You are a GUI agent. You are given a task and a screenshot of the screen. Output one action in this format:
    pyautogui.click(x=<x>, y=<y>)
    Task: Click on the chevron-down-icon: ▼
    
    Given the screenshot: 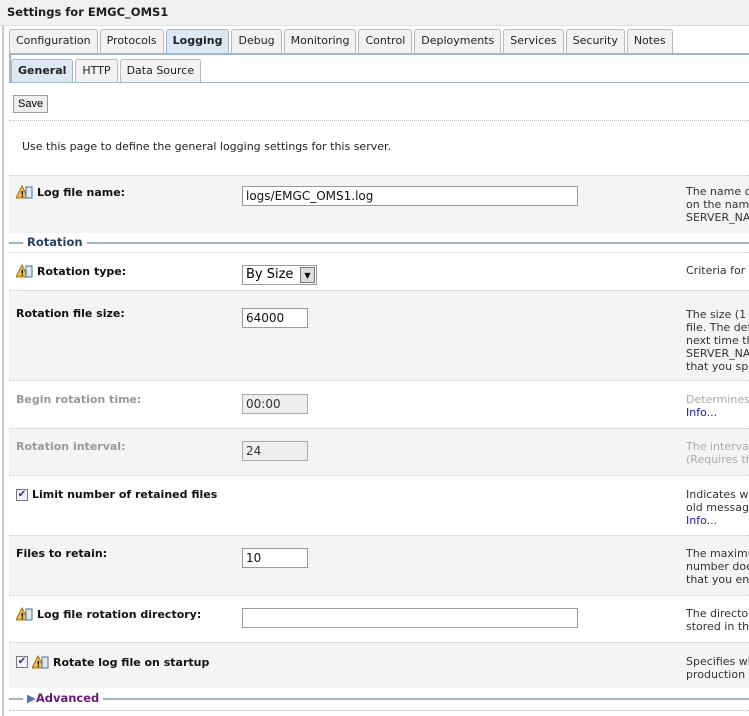 What is the action you would take?
    pyautogui.click(x=307, y=275)
    